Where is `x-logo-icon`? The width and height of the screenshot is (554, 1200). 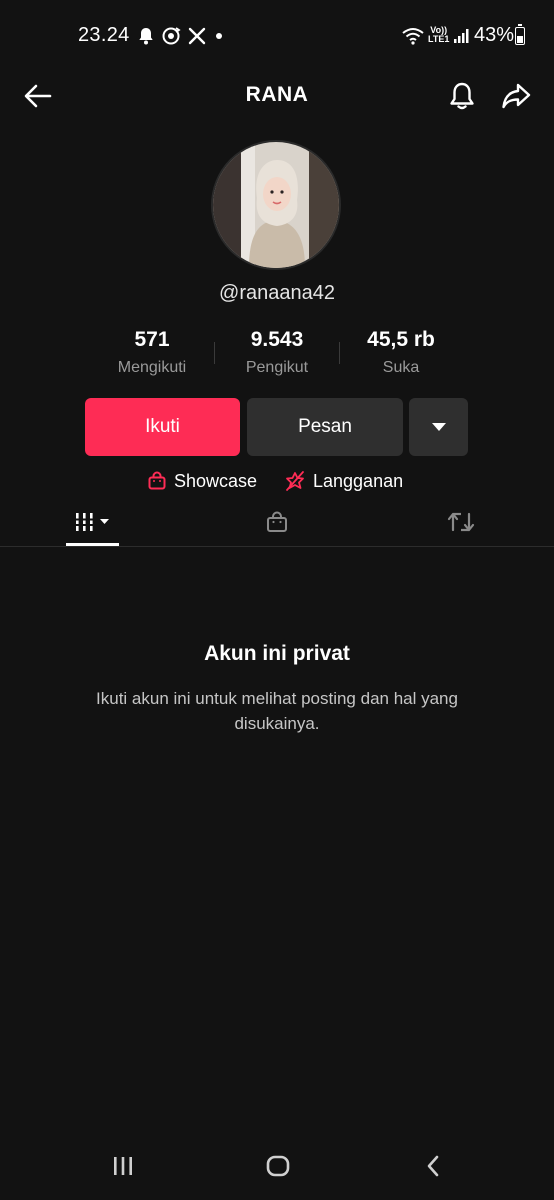
x-logo-icon is located at coordinates (197, 36).